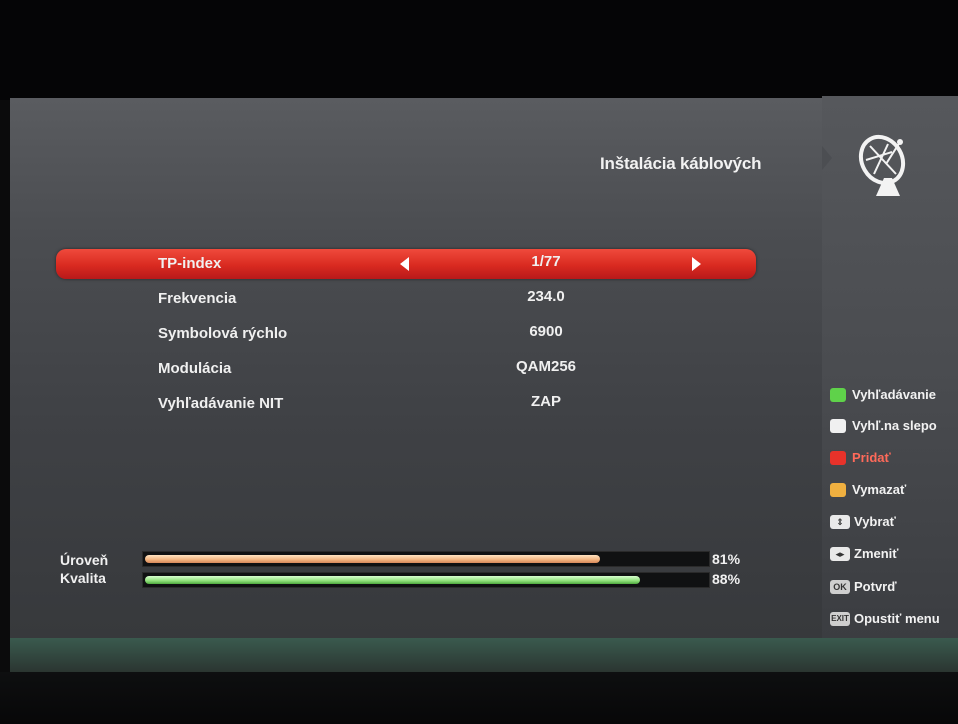  I want to click on legend-search: Vyhľadávanie, so click(894, 397).